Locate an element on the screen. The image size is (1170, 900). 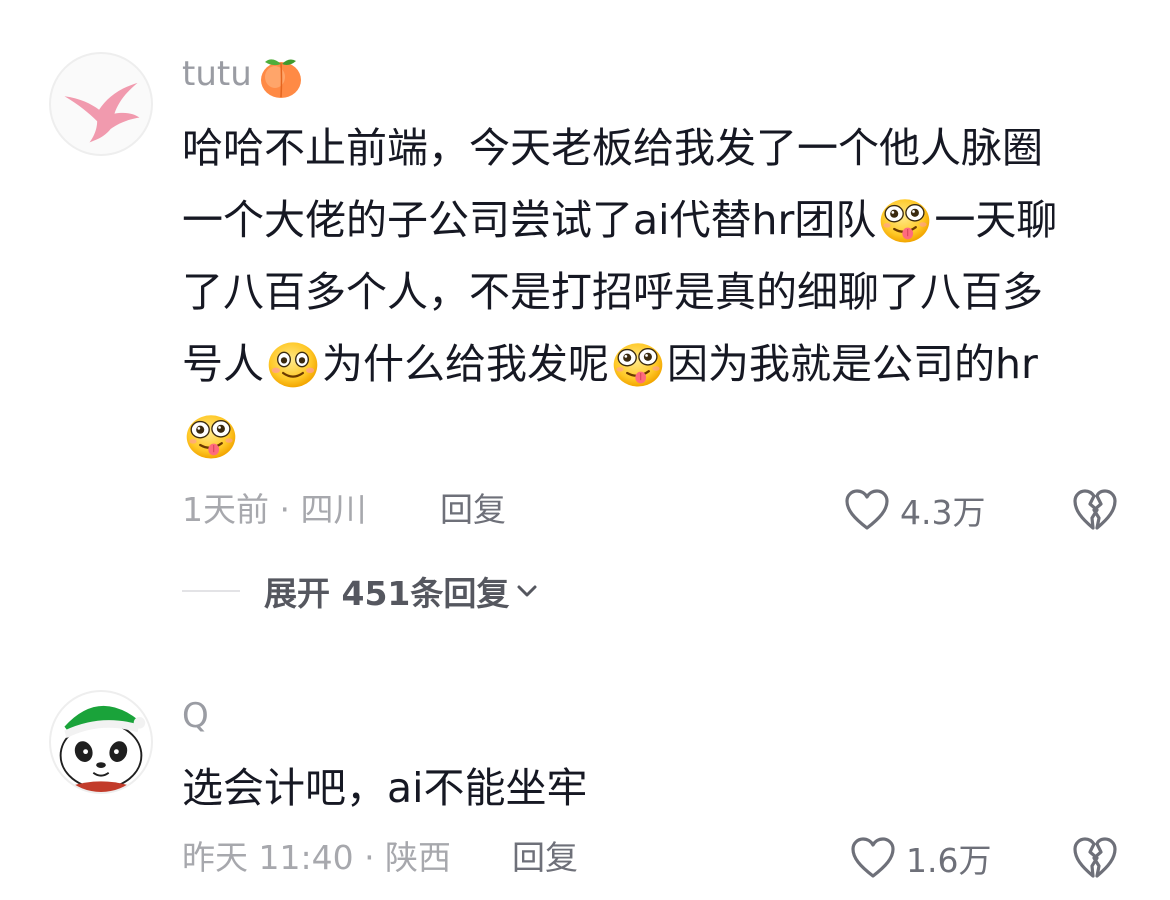
comment-line-text: 一天聊 is located at coordinates (996, 220).